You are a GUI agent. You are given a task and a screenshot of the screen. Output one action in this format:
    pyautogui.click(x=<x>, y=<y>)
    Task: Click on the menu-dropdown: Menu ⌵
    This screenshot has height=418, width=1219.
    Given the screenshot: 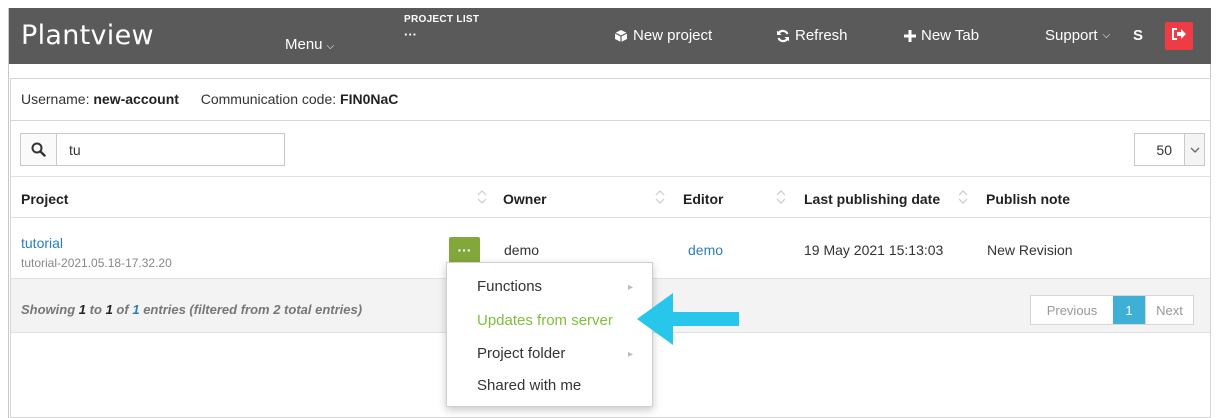 What is the action you would take?
    pyautogui.click(x=309, y=44)
    